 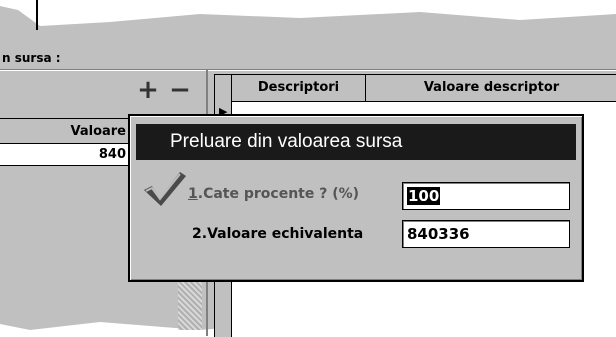 I want to click on equivalent-label-accel: 2, so click(x=197, y=234).